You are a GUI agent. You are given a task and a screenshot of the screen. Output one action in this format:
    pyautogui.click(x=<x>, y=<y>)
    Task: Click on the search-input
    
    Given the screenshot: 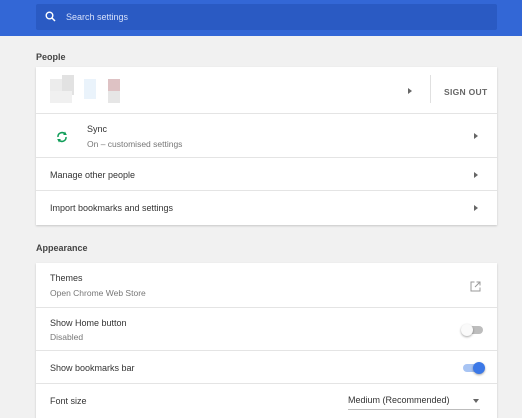 What is the action you would take?
    pyautogui.click(x=256, y=17)
    